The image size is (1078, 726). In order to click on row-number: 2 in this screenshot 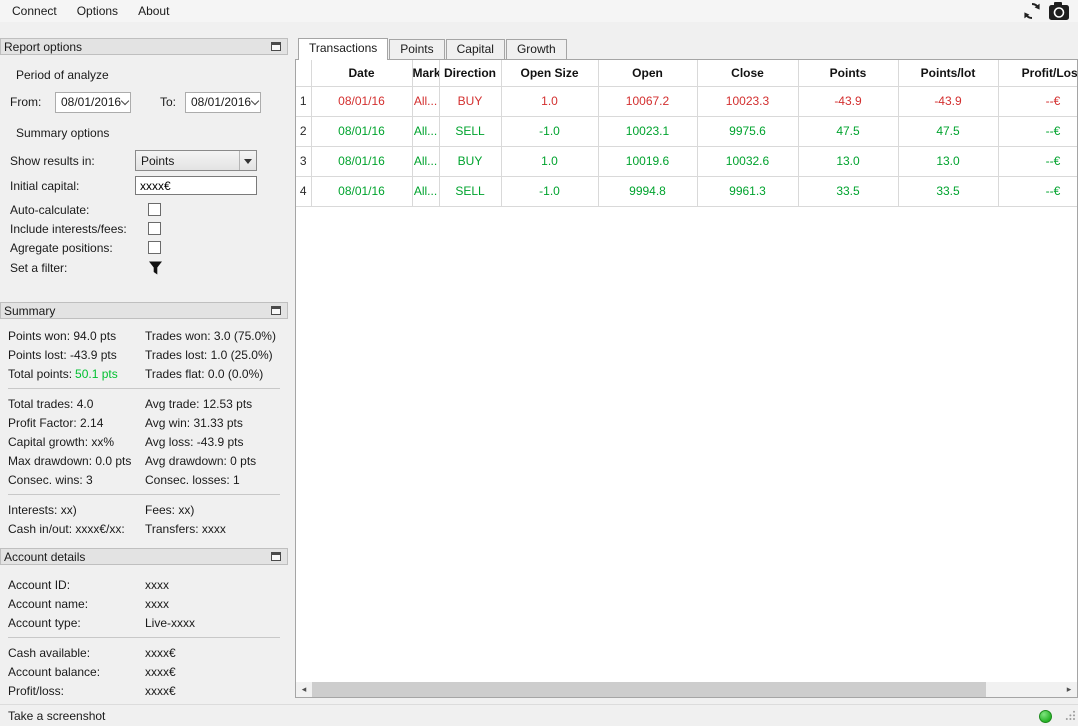, I will do `click(304, 131)`.